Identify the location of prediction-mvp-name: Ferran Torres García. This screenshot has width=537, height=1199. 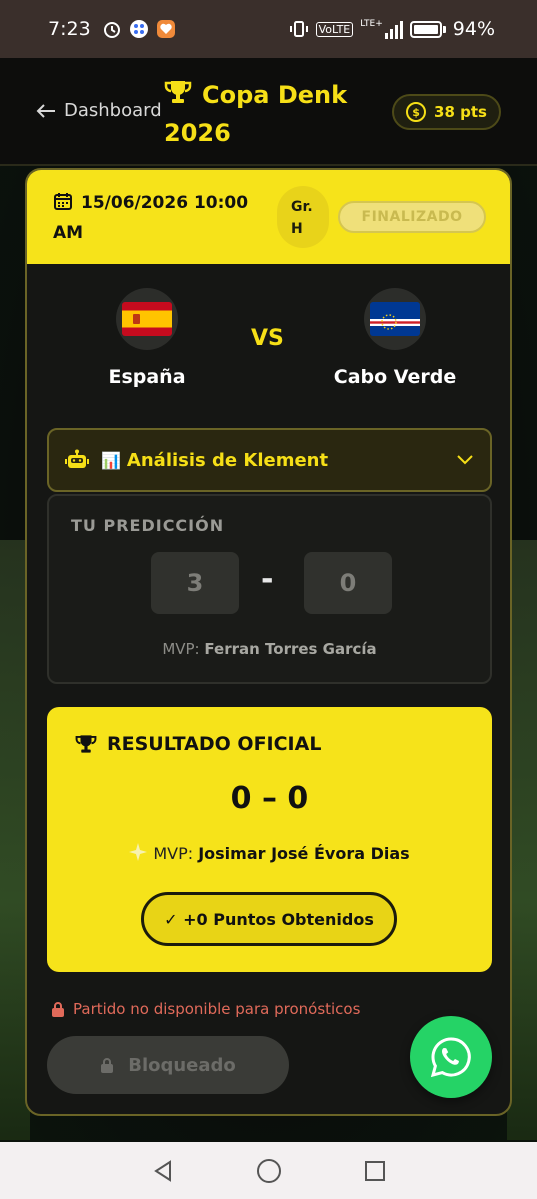
(290, 649).